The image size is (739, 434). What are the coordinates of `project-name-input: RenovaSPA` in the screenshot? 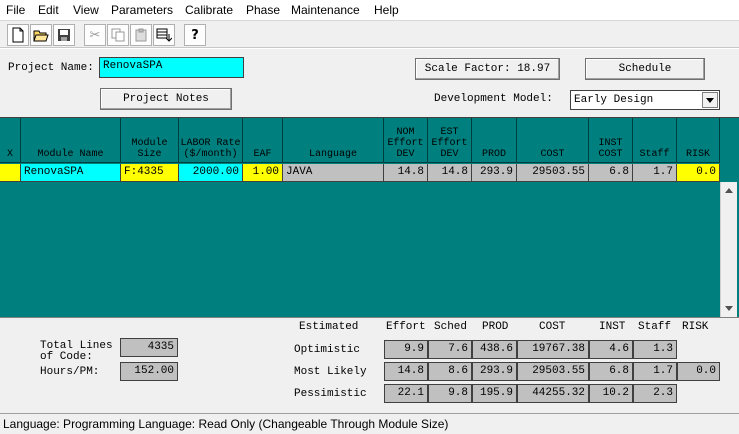 It's located at (171, 67).